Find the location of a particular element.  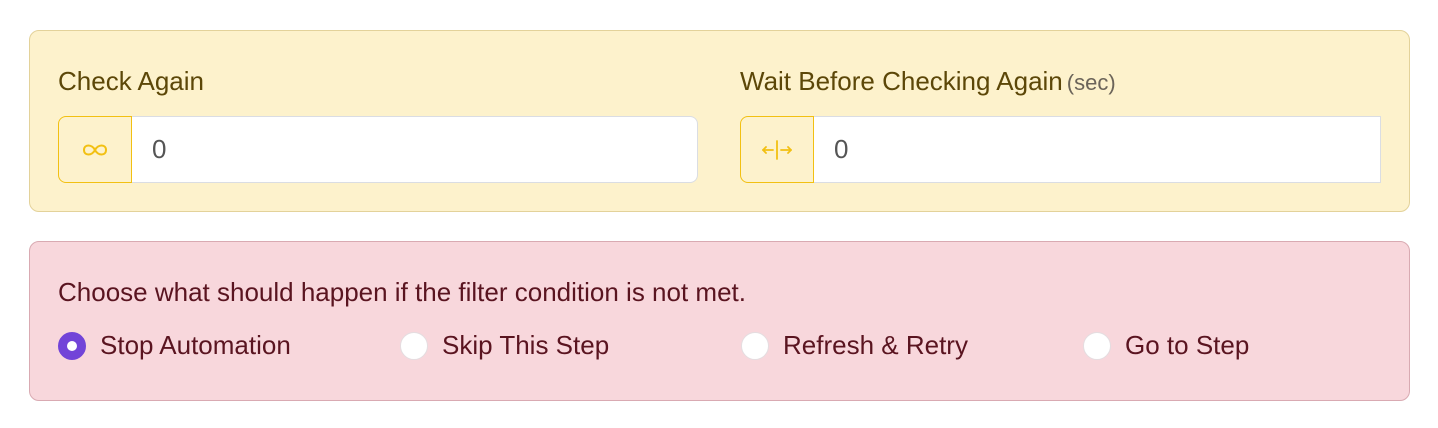

option-refresh-retry: Refresh & Retry is located at coordinates (854, 345).